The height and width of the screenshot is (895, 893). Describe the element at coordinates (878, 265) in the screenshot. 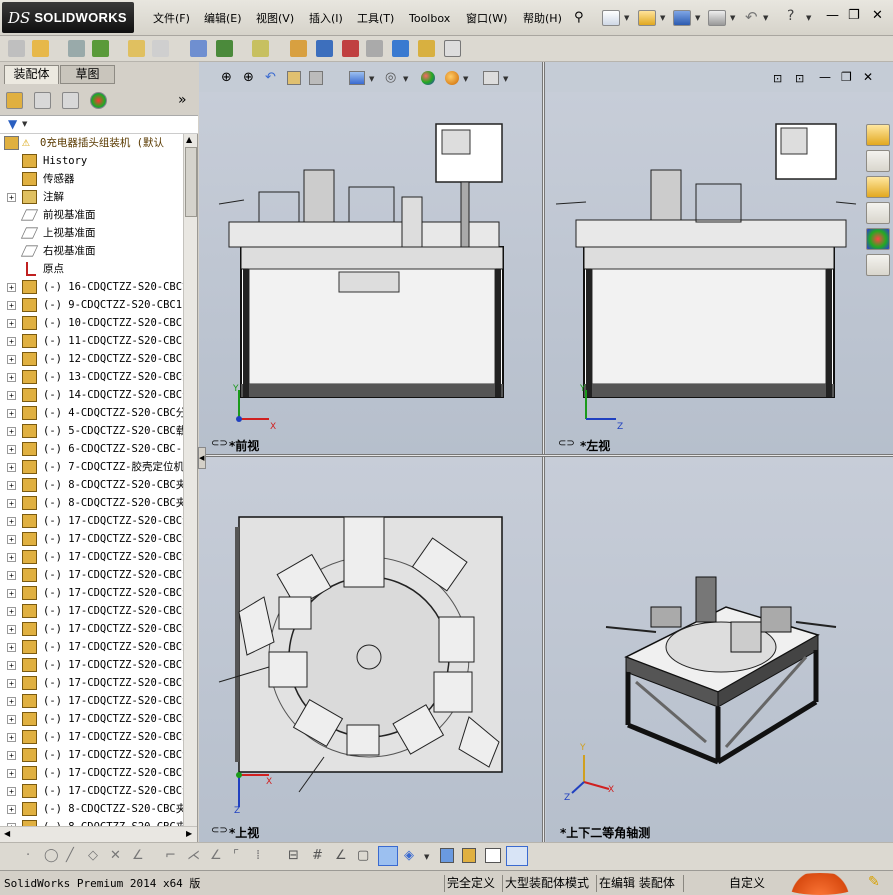

I see `custom-properties-icon` at that location.